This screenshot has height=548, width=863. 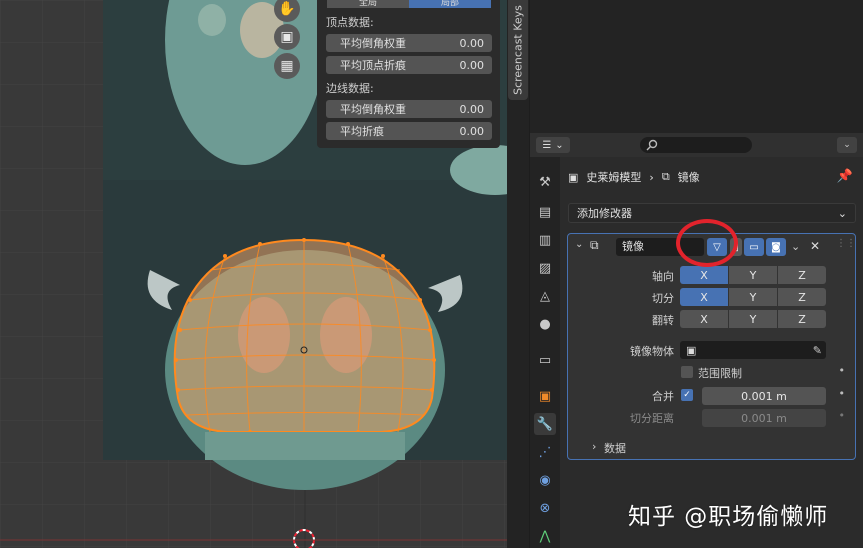 I want to click on object-icon: ▣, so click(x=691, y=350).